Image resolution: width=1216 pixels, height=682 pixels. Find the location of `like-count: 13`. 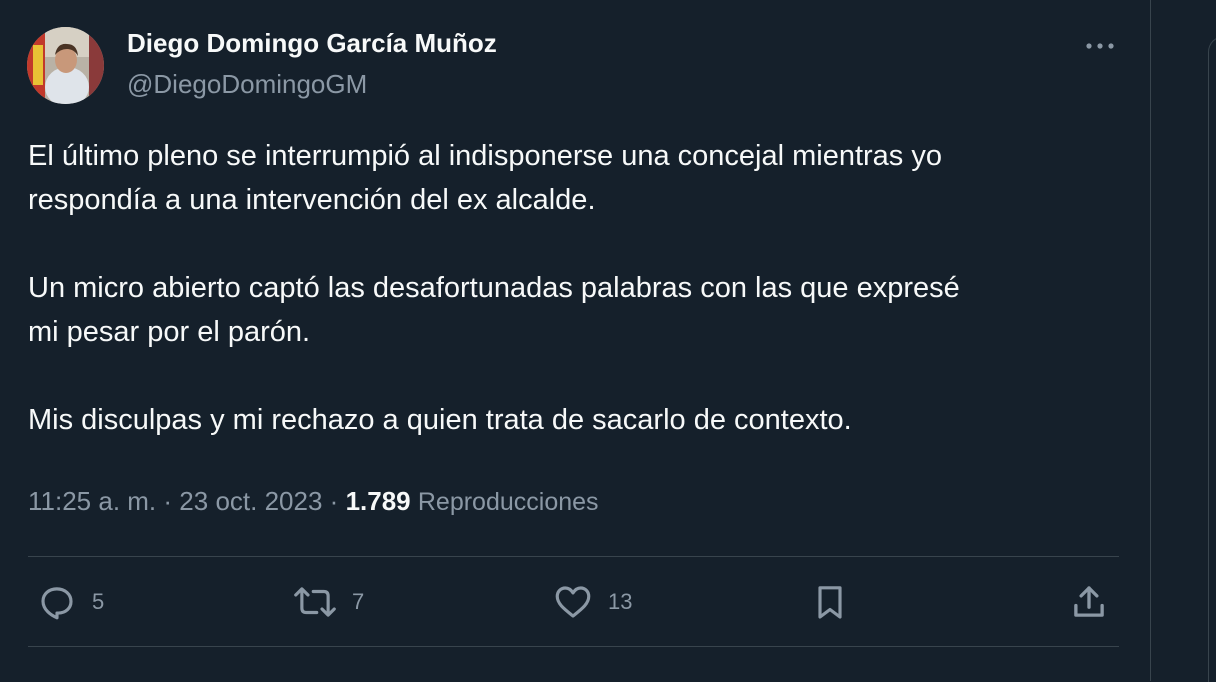

like-count: 13 is located at coordinates (620, 601).